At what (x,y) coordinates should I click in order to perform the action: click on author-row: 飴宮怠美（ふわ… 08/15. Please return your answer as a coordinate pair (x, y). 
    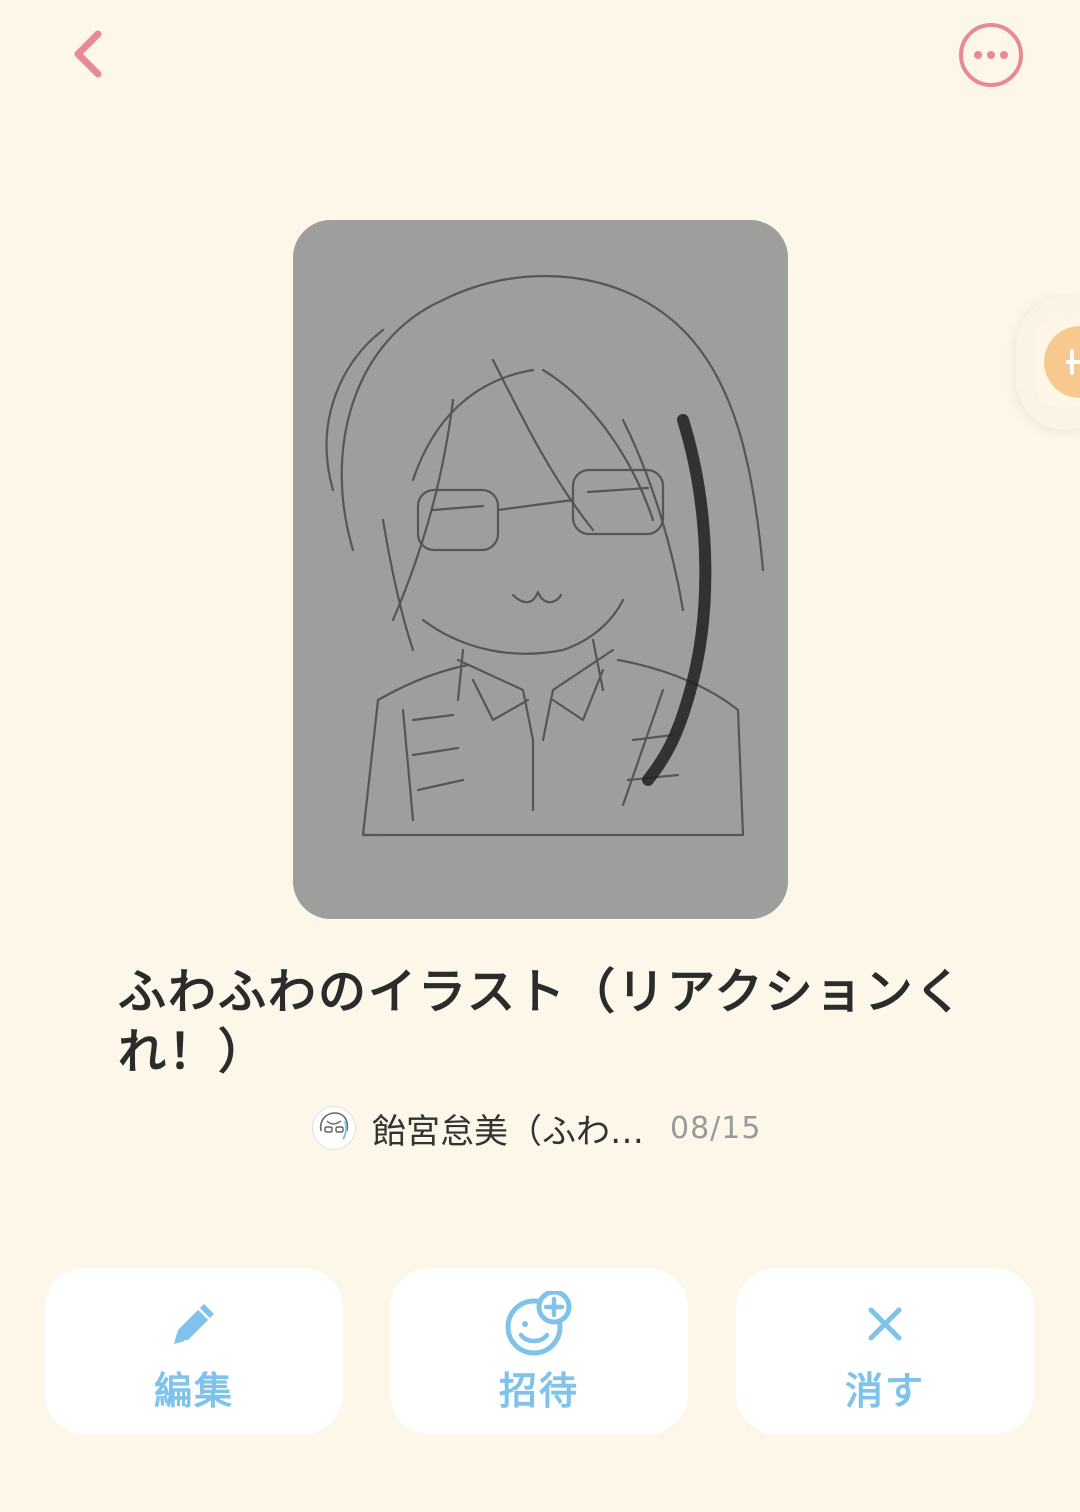
    Looking at the image, I should click on (536, 1128).